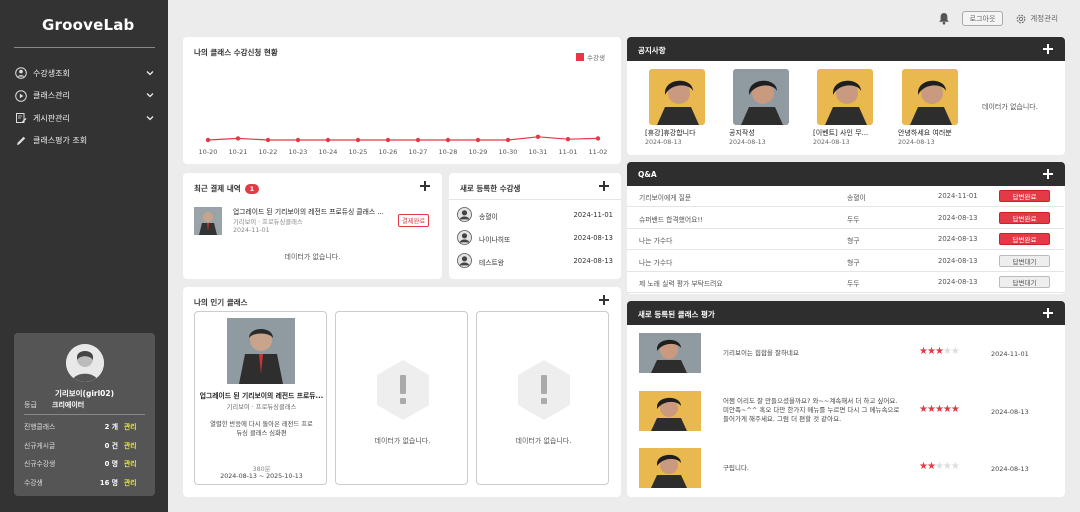  Describe the element at coordinates (845, 239) in the screenshot. I see `qa-row: 나는 가수다 형구 2024-08-13 답변완료` at that location.